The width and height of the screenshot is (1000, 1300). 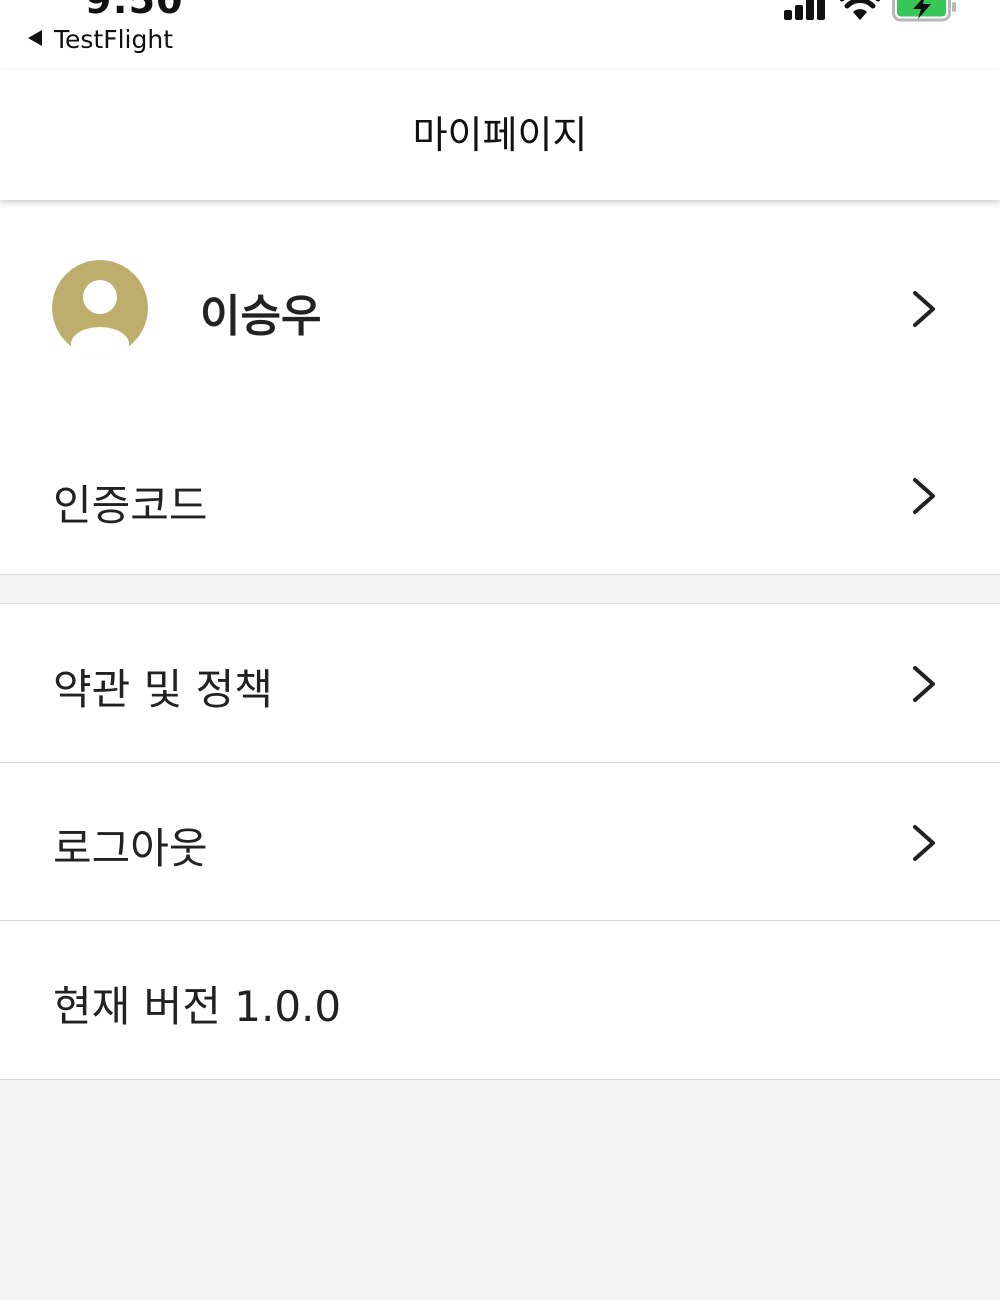 I want to click on avatar, so click(x=100, y=308).